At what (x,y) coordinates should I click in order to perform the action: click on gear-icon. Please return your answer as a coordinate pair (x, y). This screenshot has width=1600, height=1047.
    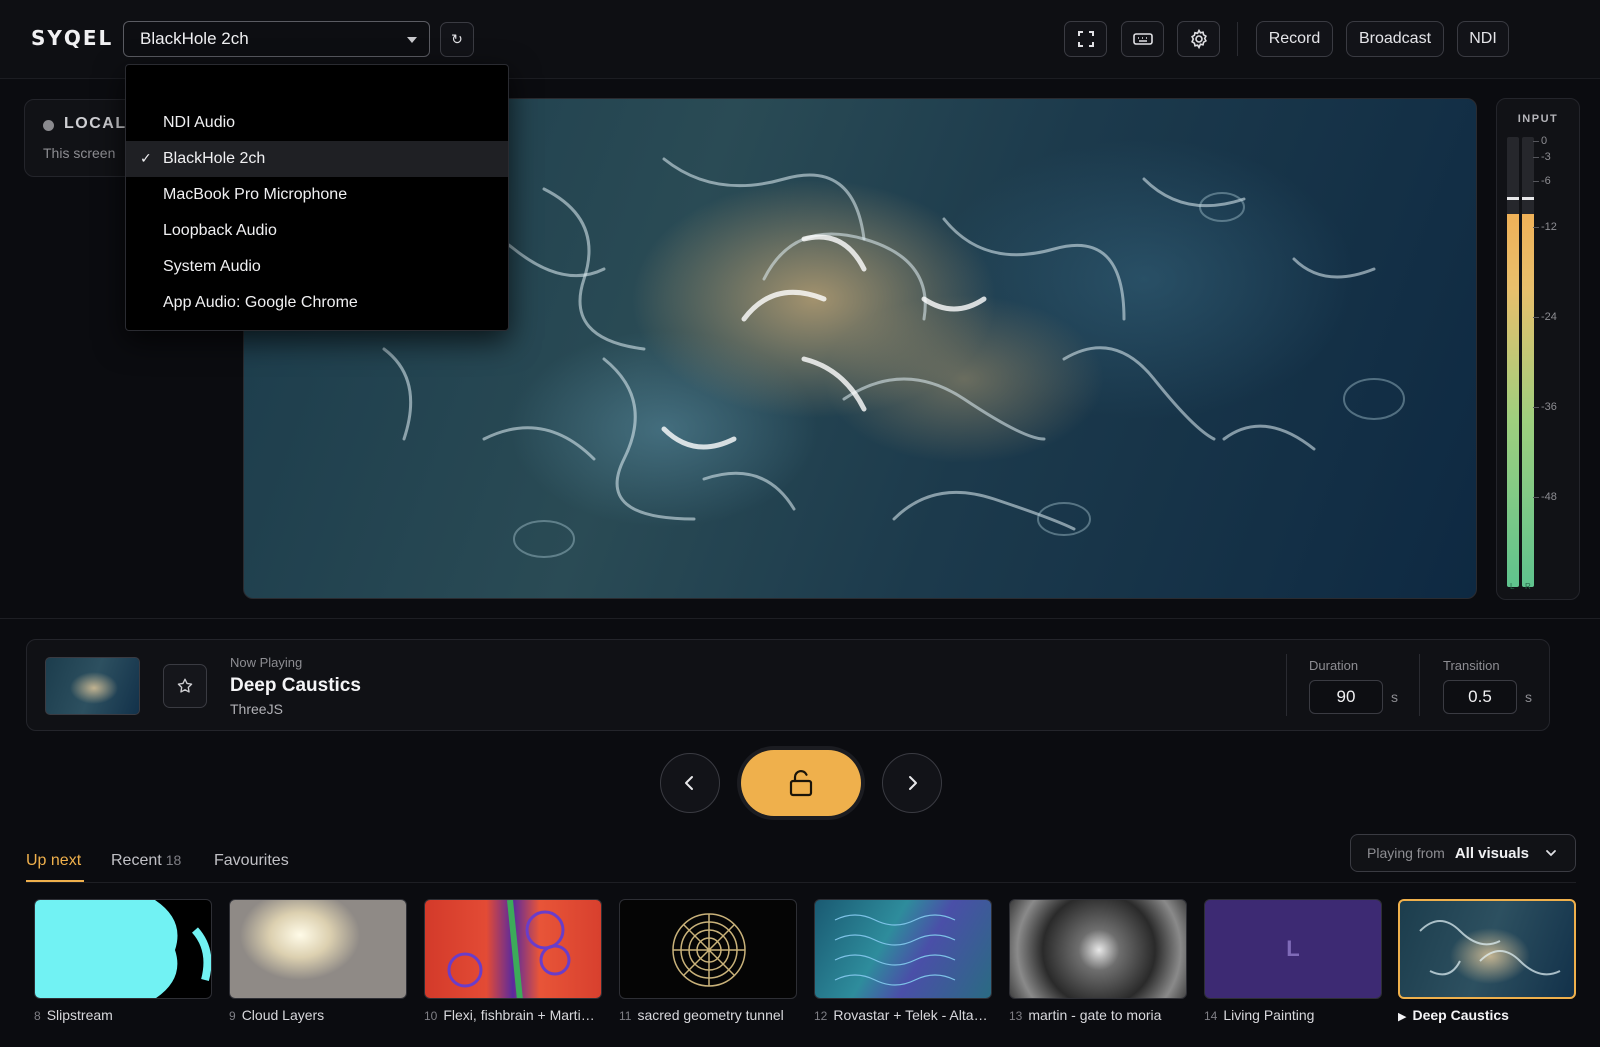
    Looking at the image, I should click on (1198, 39).